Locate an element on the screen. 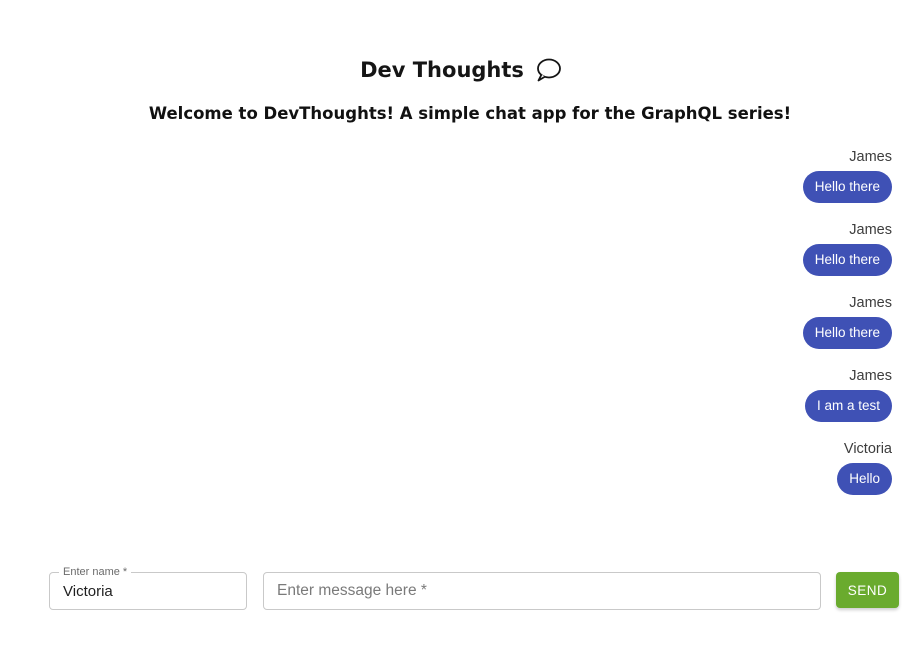 The image size is (922, 660). message-sender: Victoria is located at coordinates (867, 449).